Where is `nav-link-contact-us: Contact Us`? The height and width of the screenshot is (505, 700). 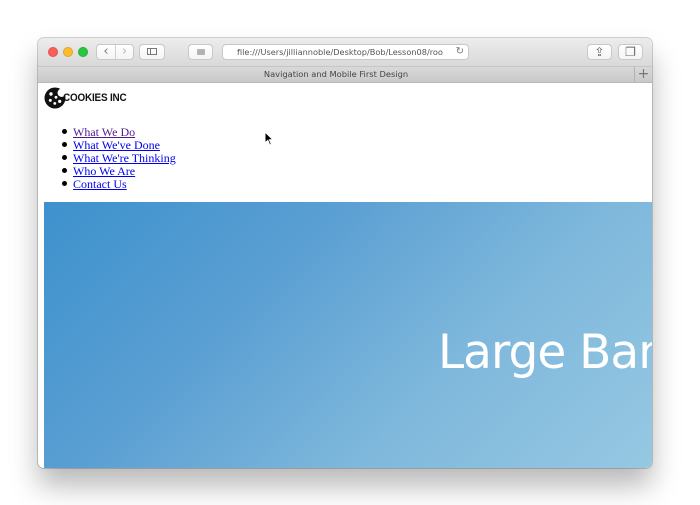
nav-link-contact-us: Contact Us is located at coordinates (100, 184).